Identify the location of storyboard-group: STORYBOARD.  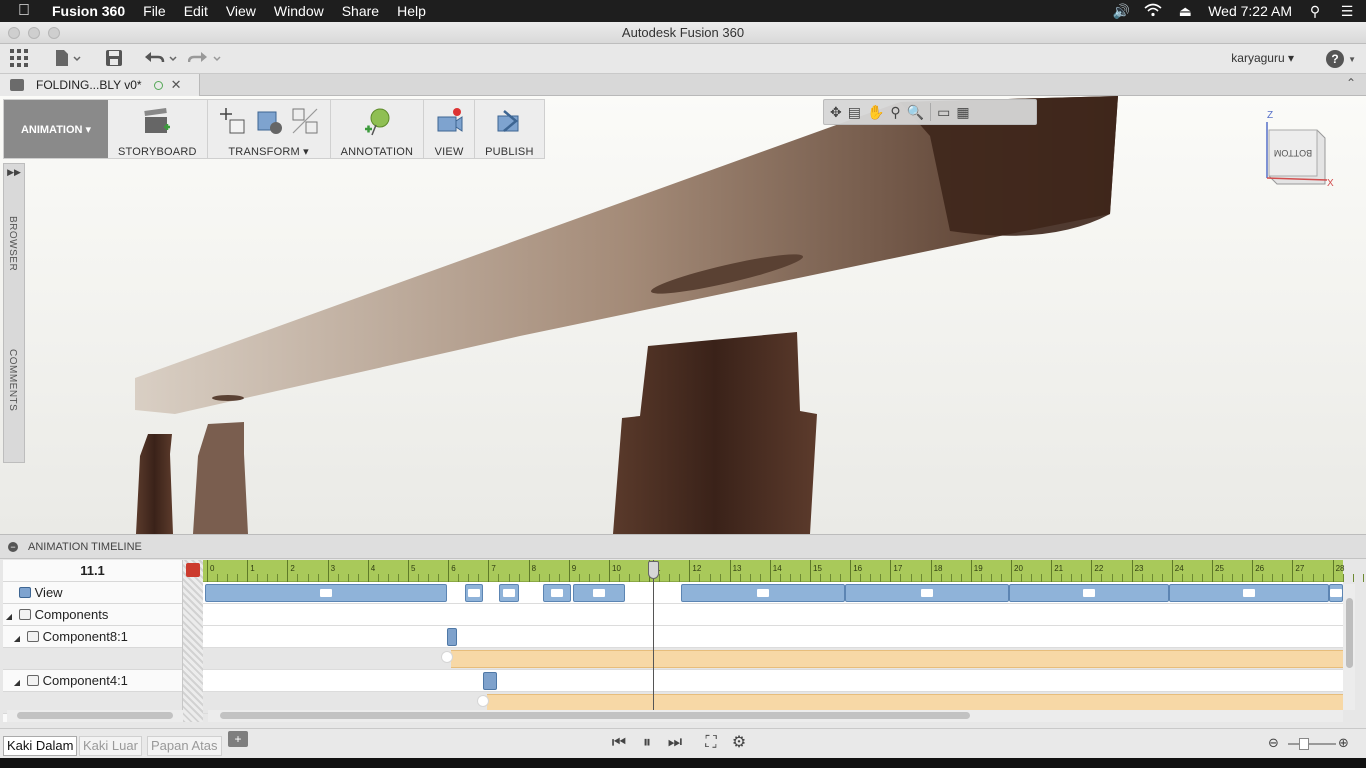
(158, 129).